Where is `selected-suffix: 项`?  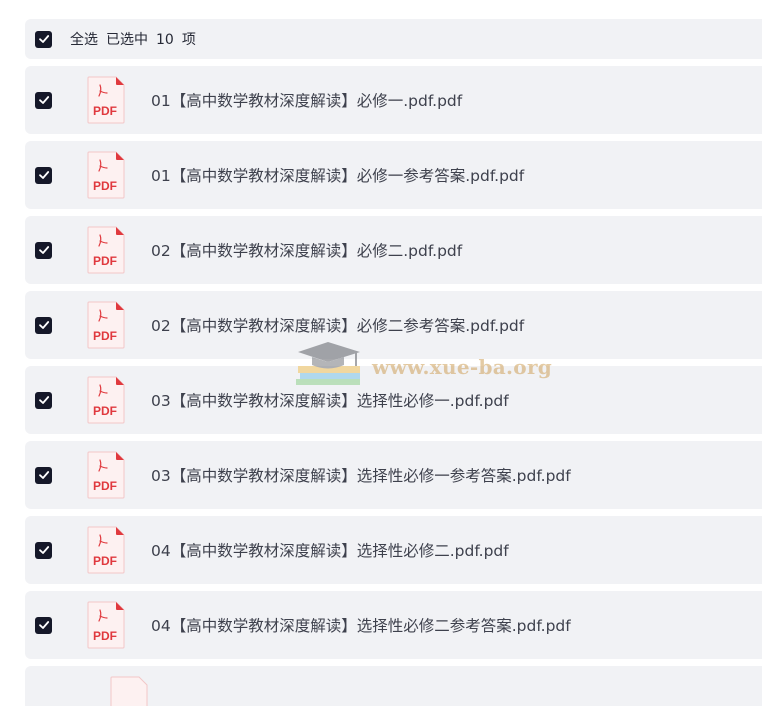 selected-suffix: 项 is located at coordinates (188, 40).